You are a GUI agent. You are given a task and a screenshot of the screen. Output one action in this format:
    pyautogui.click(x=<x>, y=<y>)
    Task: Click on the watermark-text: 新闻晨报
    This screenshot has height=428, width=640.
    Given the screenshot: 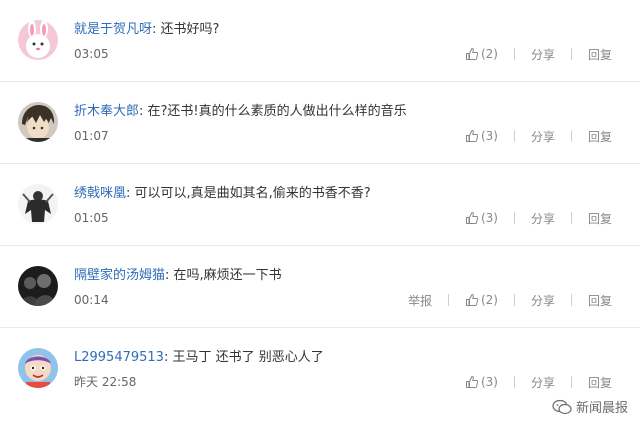 What is the action you would take?
    pyautogui.click(x=601, y=408)
    